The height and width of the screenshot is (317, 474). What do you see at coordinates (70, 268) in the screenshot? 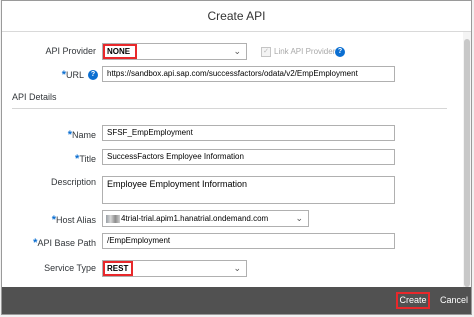
I see `service-type-label: Service Type` at bounding box center [70, 268].